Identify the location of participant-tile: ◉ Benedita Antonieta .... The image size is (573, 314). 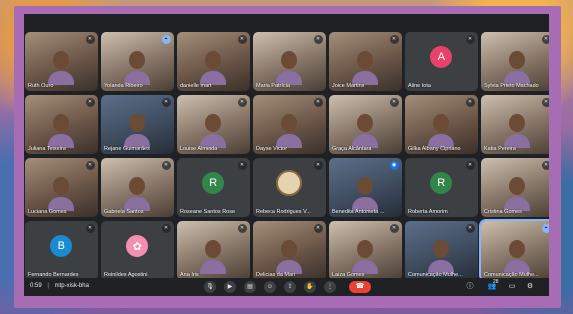
(365, 187).